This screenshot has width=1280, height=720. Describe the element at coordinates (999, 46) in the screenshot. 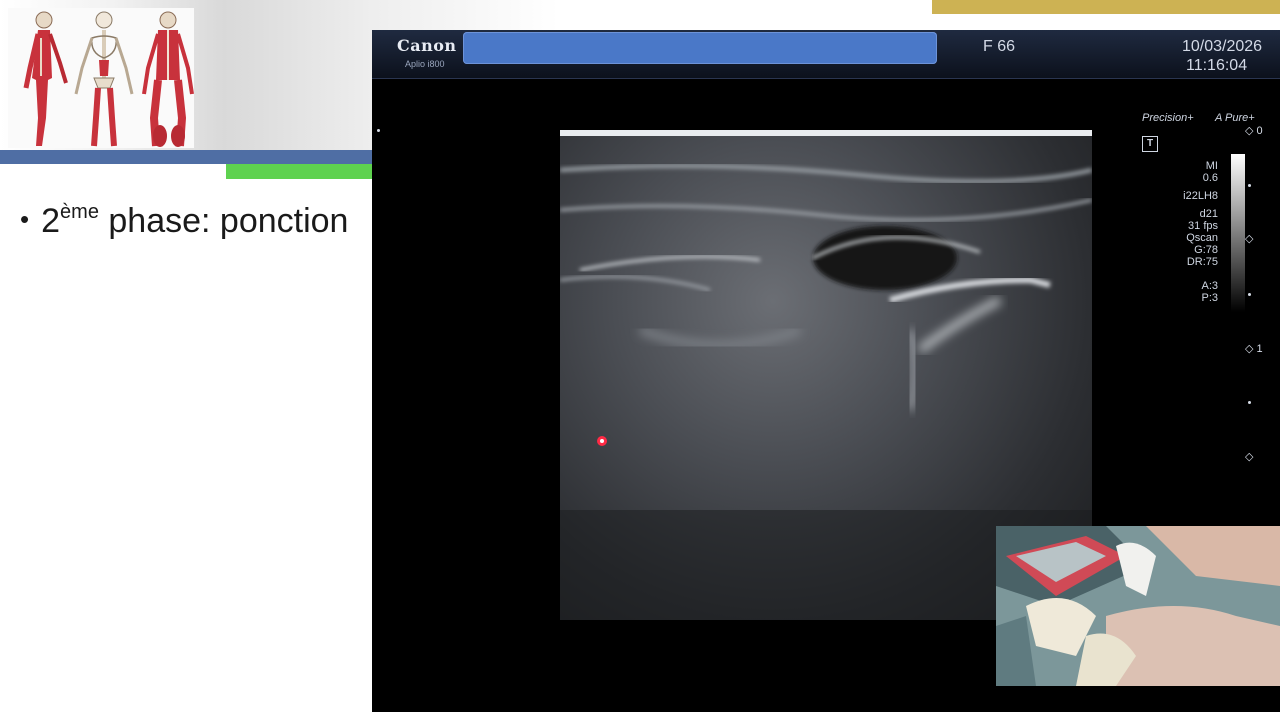

I see `frame-counter: F 66` at that location.